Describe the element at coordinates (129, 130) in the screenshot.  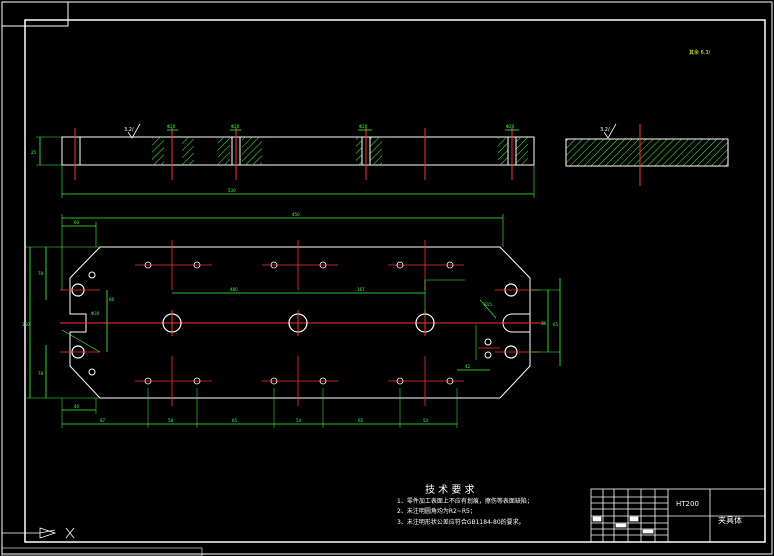
I see `front-roughness: 3.2/` at that location.